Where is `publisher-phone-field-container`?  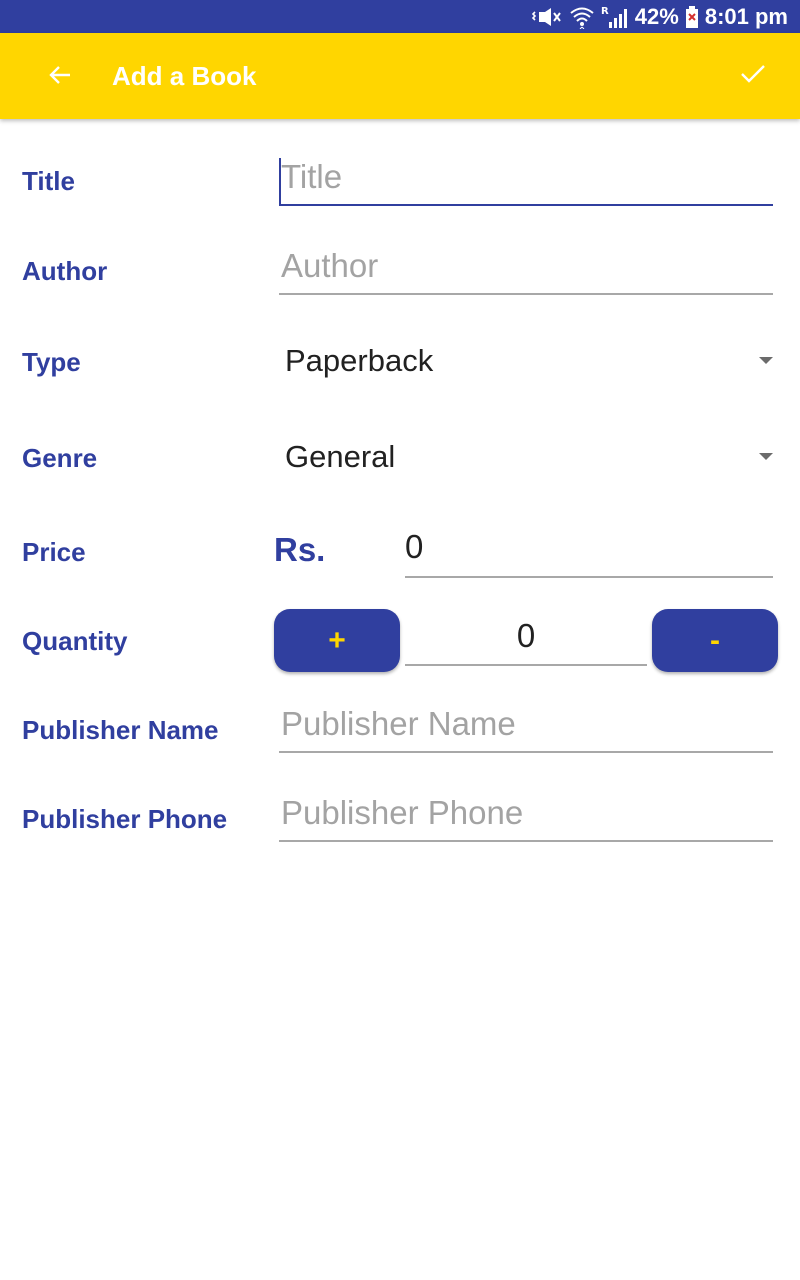
publisher-phone-field-container is located at coordinates (526, 817).